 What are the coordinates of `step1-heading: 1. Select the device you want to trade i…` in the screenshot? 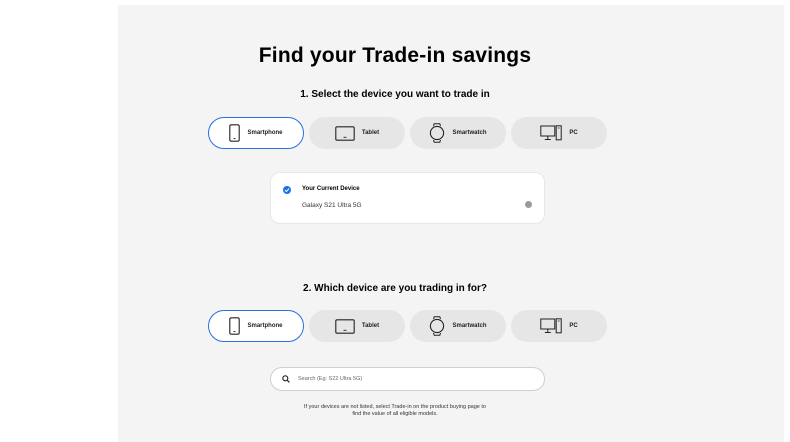 It's located at (395, 94).